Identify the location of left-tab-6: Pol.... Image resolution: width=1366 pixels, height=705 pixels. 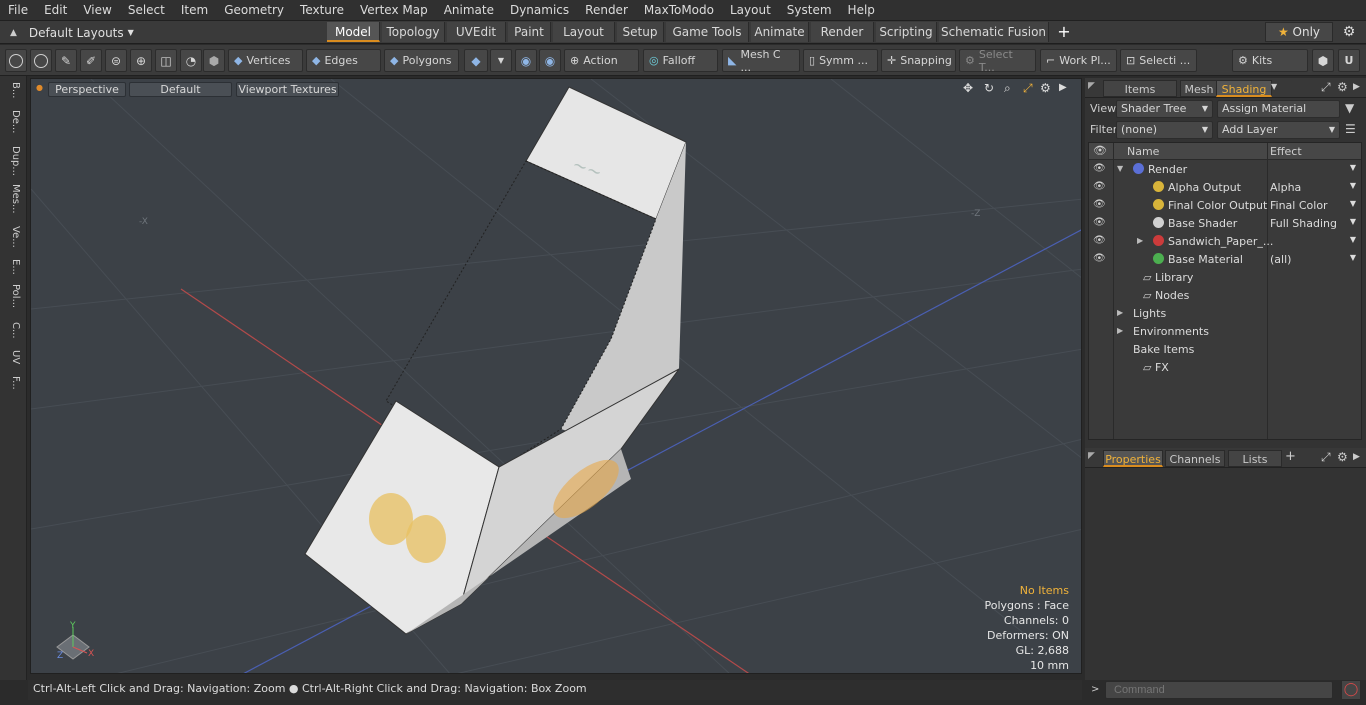
(13, 296).